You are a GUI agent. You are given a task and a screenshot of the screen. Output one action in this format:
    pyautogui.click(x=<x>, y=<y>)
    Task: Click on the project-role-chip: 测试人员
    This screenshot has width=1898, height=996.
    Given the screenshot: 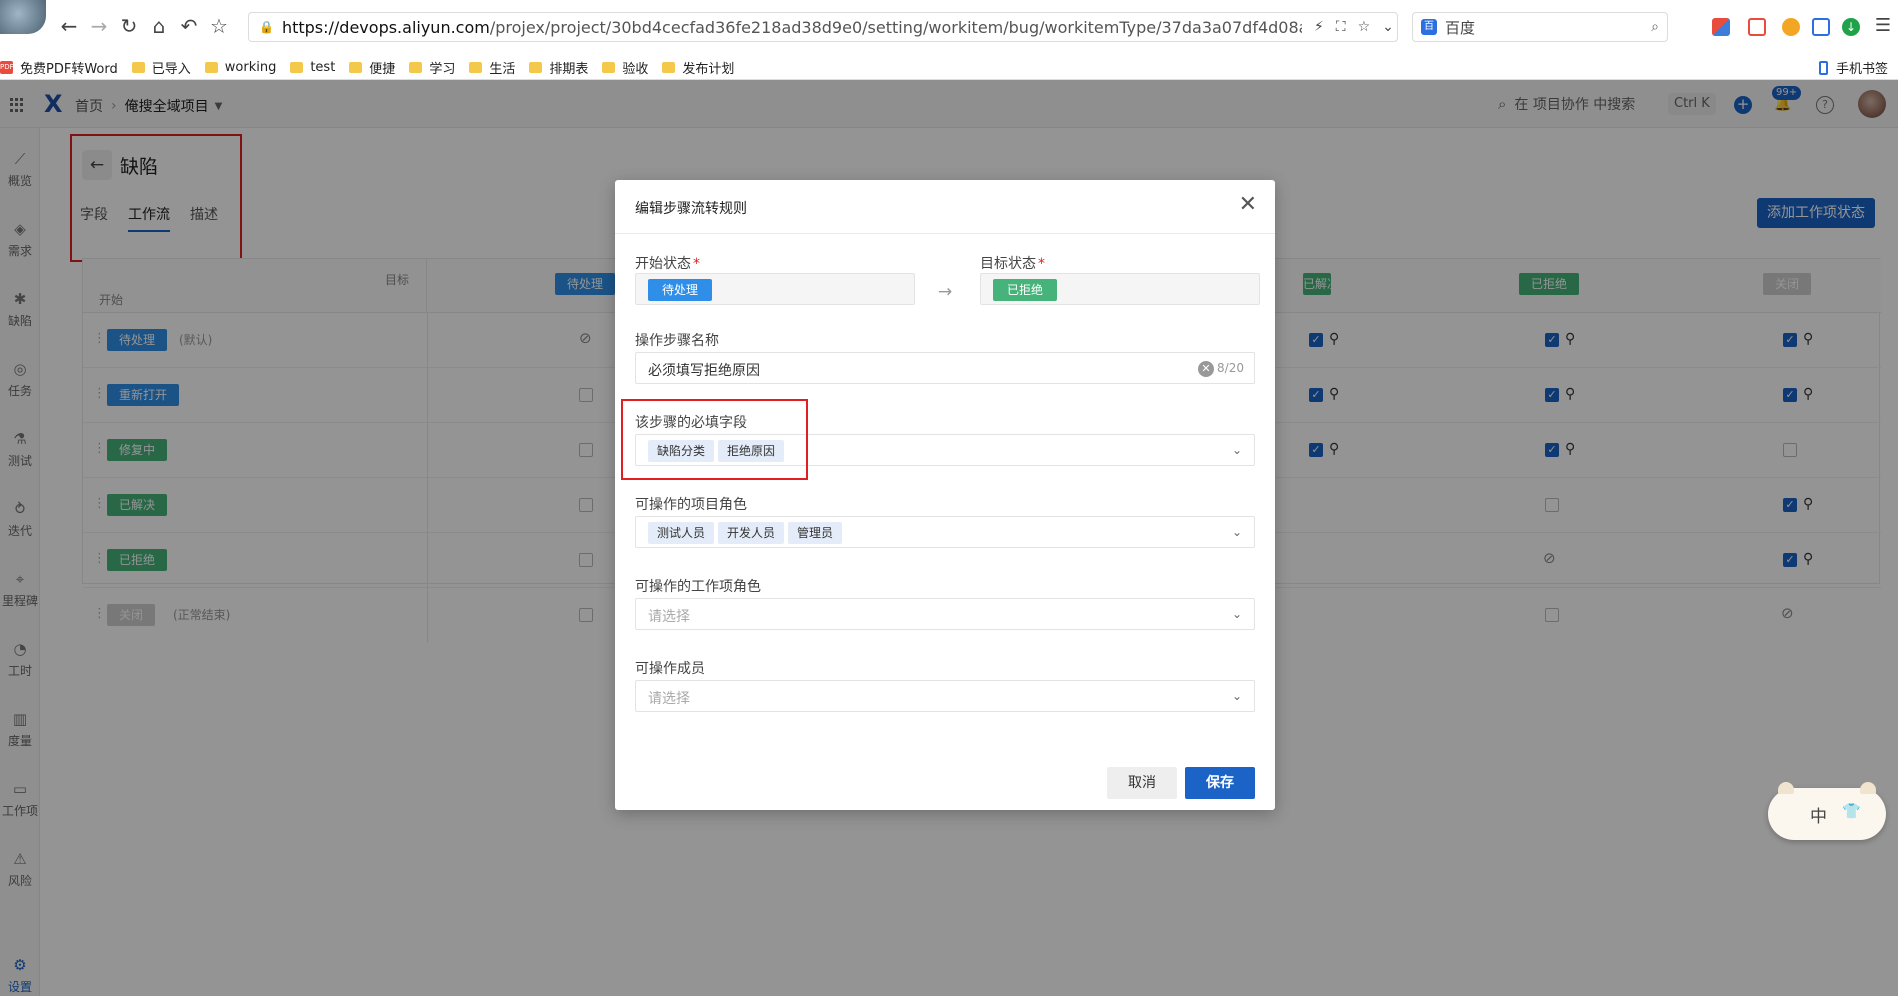 What is the action you would take?
    pyautogui.click(x=681, y=533)
    